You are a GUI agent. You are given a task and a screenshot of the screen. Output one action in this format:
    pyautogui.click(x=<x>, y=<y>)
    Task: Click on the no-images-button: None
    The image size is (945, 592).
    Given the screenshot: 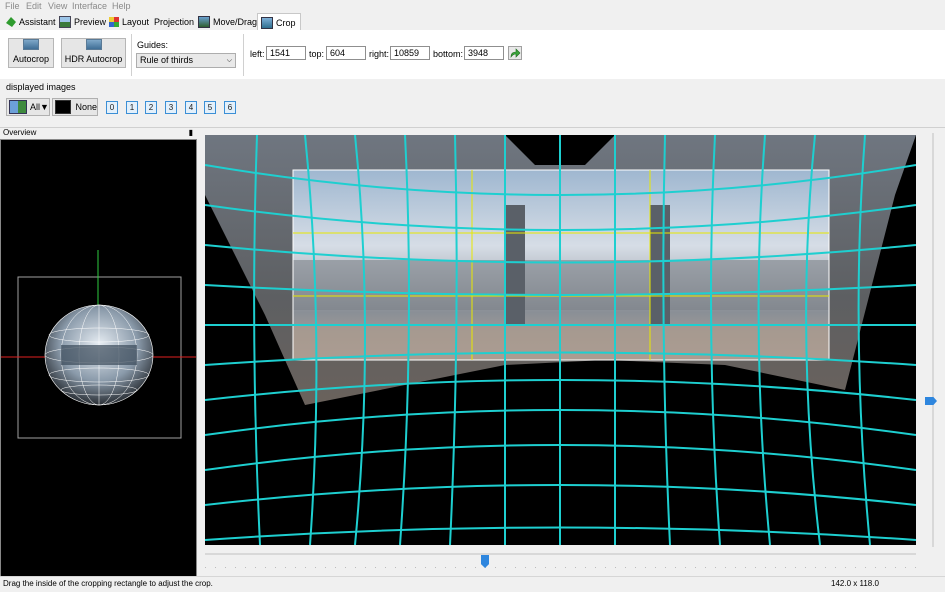 What is the action you would take?
    pyautogui.click(x=75, y=107)
    